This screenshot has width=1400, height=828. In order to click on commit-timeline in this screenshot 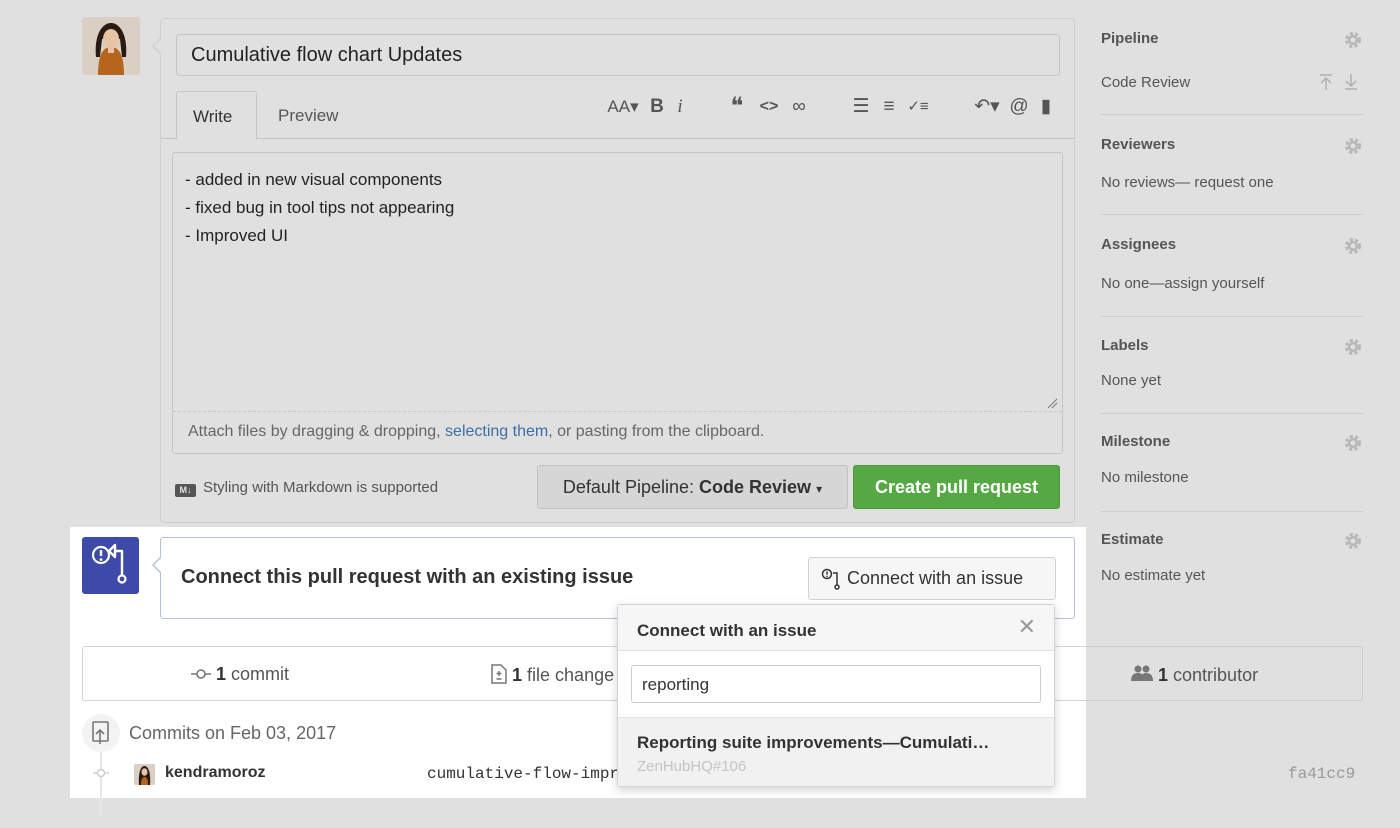, I will do `click(101, 785)`.